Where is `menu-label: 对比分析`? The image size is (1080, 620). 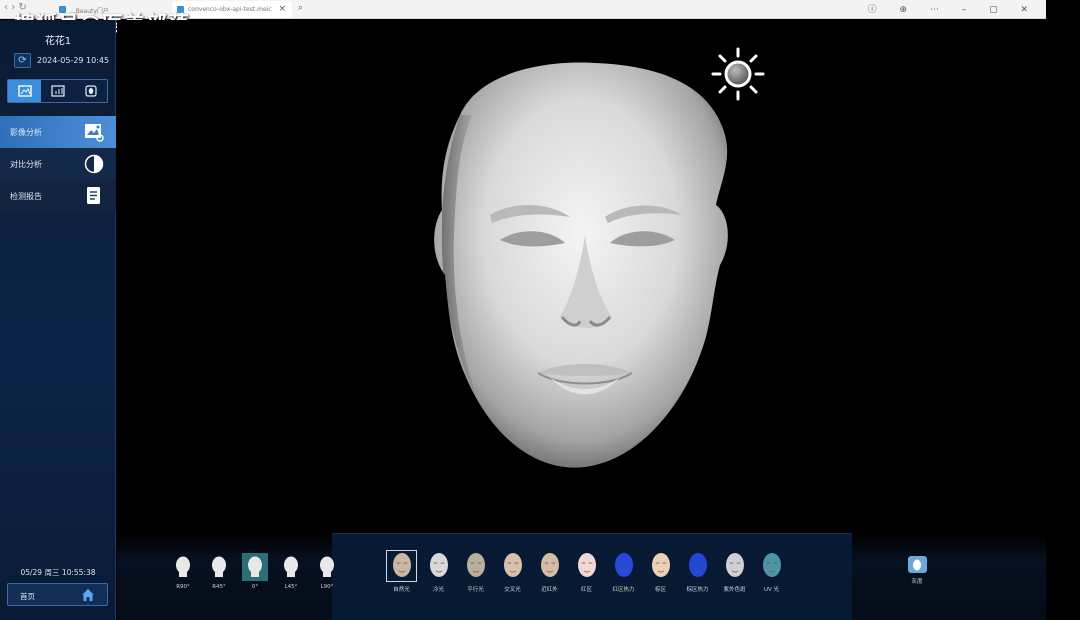
menu-label: 对比分析 is located at coordinates (26, 164).